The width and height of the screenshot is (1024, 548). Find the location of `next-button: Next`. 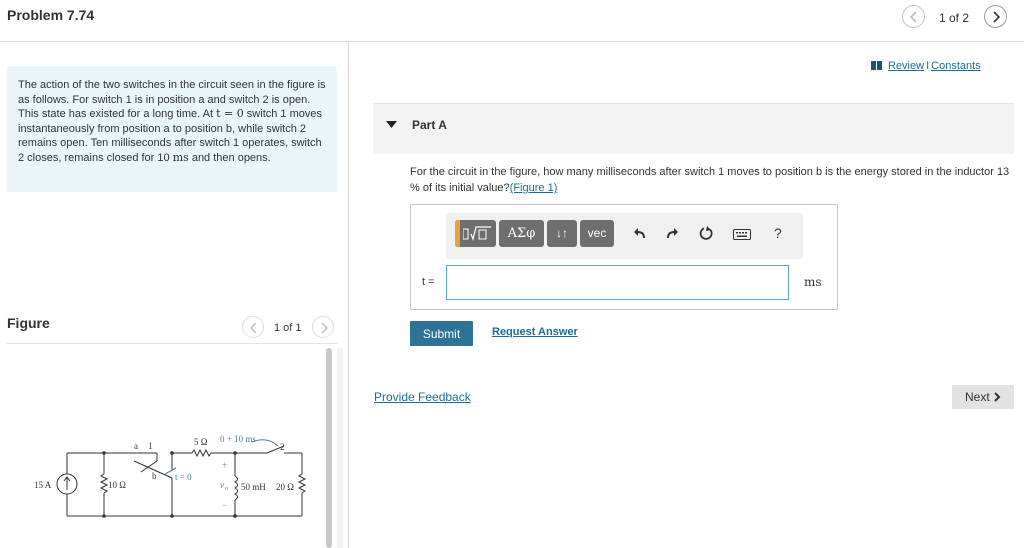

next-button: Next is located at coordinates (983, 397).